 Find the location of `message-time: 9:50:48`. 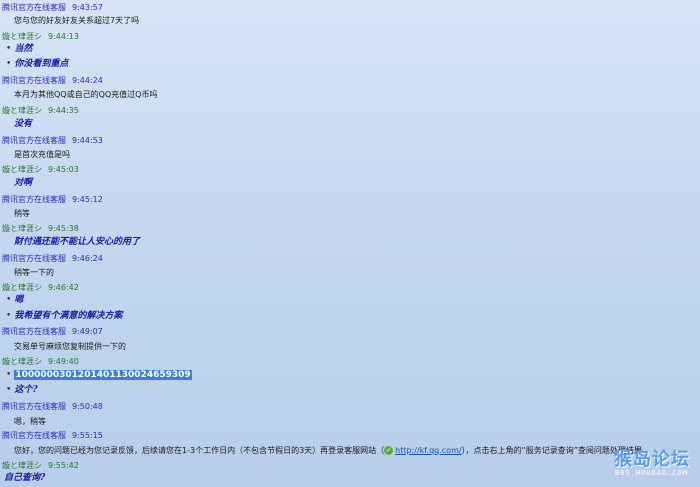

message-time: 9:50:48 is located at coordinates (87, 406).